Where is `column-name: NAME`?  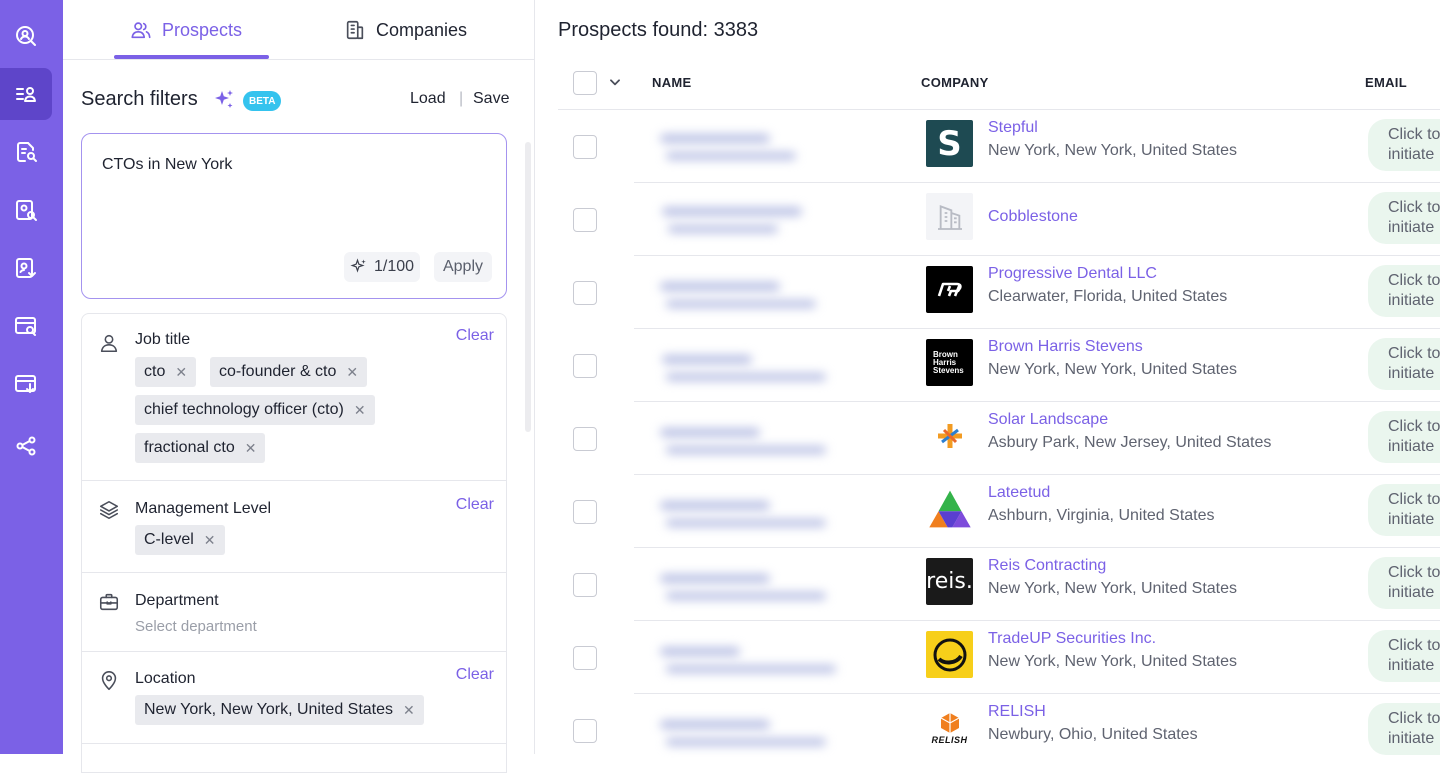
column-name: NAME is located at coordinates (671, 82).